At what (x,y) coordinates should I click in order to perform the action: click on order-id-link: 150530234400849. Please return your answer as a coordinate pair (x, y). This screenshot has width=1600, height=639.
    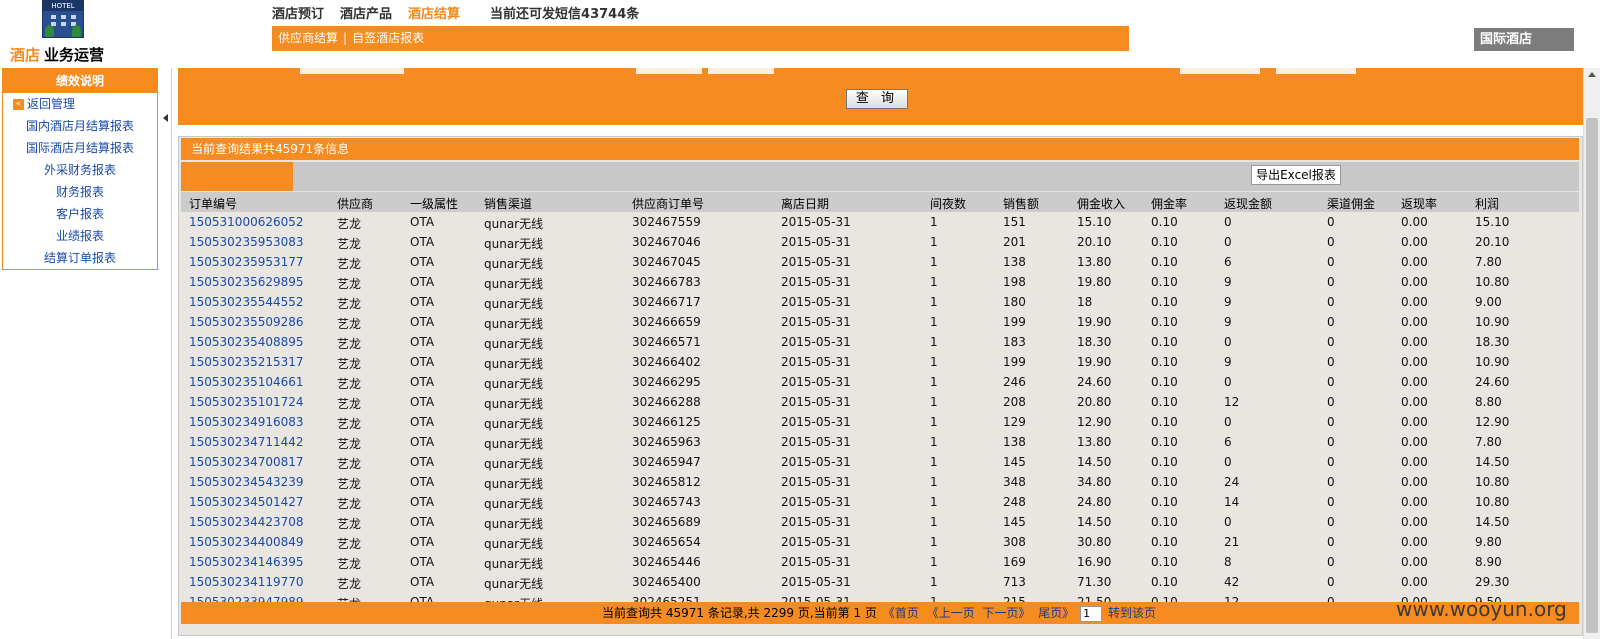
    Looking at the image, I should click on (246, 542).